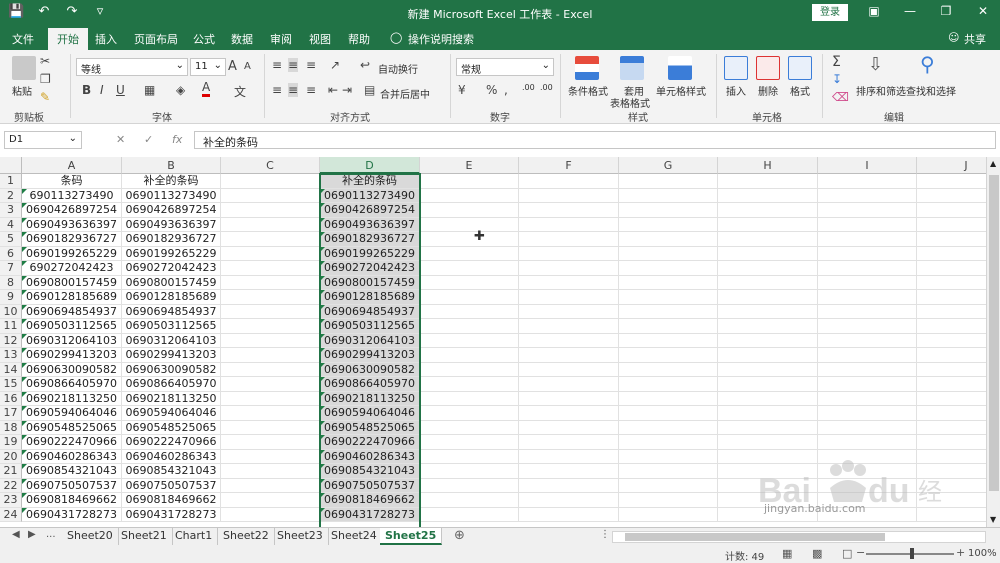 This screenshot has width=1000, height=563. I want to click on table-cell: 0690128185689, so click(72, 297).